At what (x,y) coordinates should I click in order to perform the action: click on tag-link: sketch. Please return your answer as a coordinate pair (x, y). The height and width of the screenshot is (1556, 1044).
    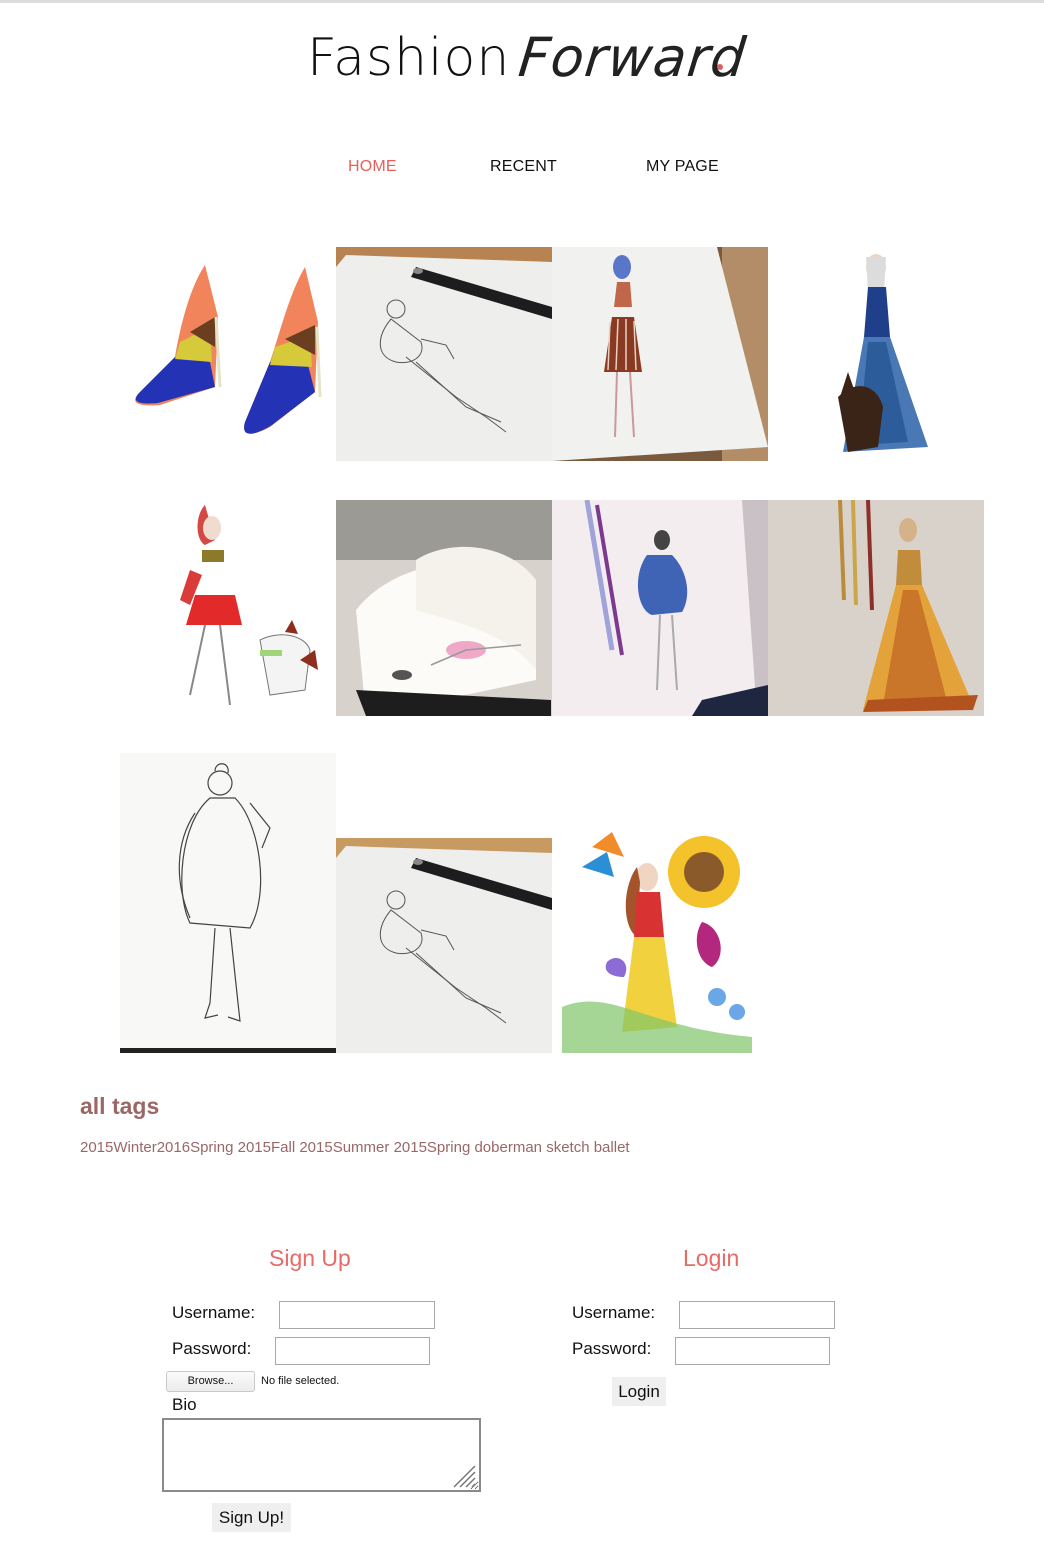
    Looking at the image, I should click on (567, 1147).